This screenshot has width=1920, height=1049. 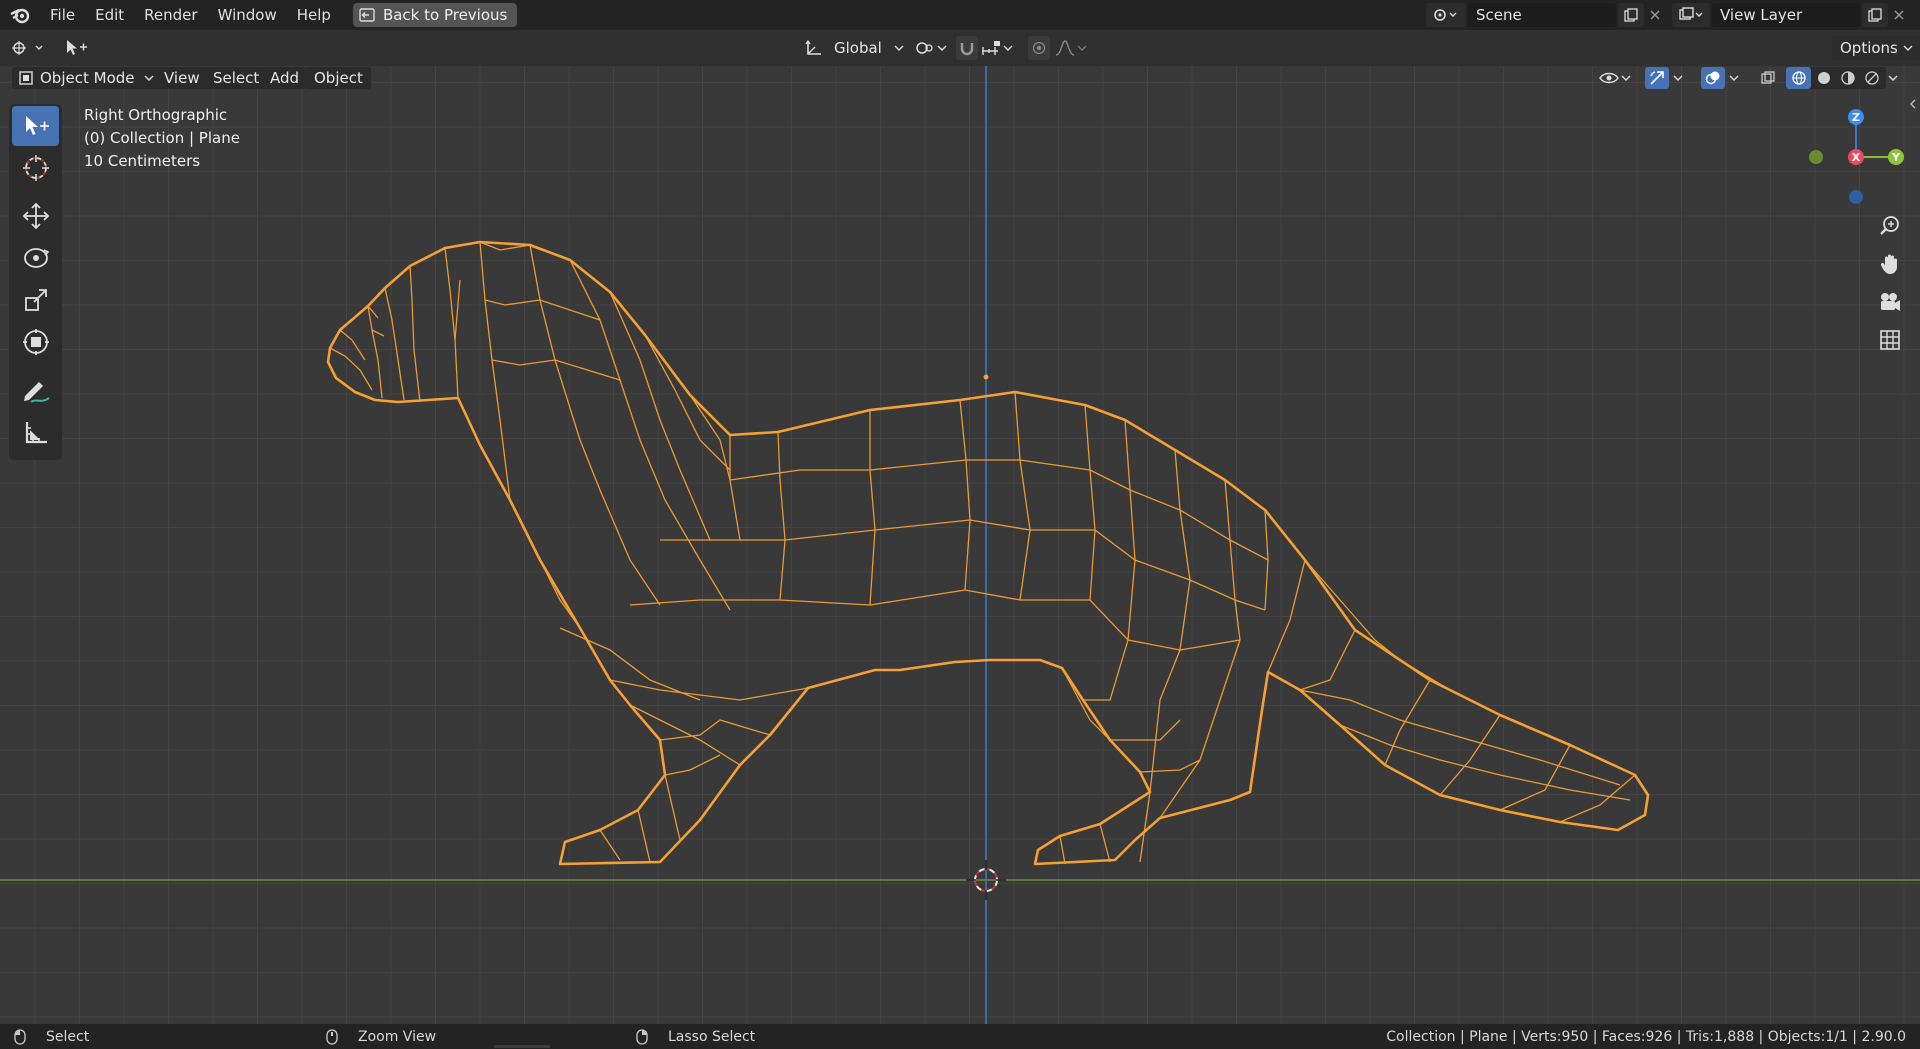 What do you see at coordinates (397, 1036) in the screenshot?
I see `status-zoom-view-label: Zoom View` at bounding box center [397, 1036].